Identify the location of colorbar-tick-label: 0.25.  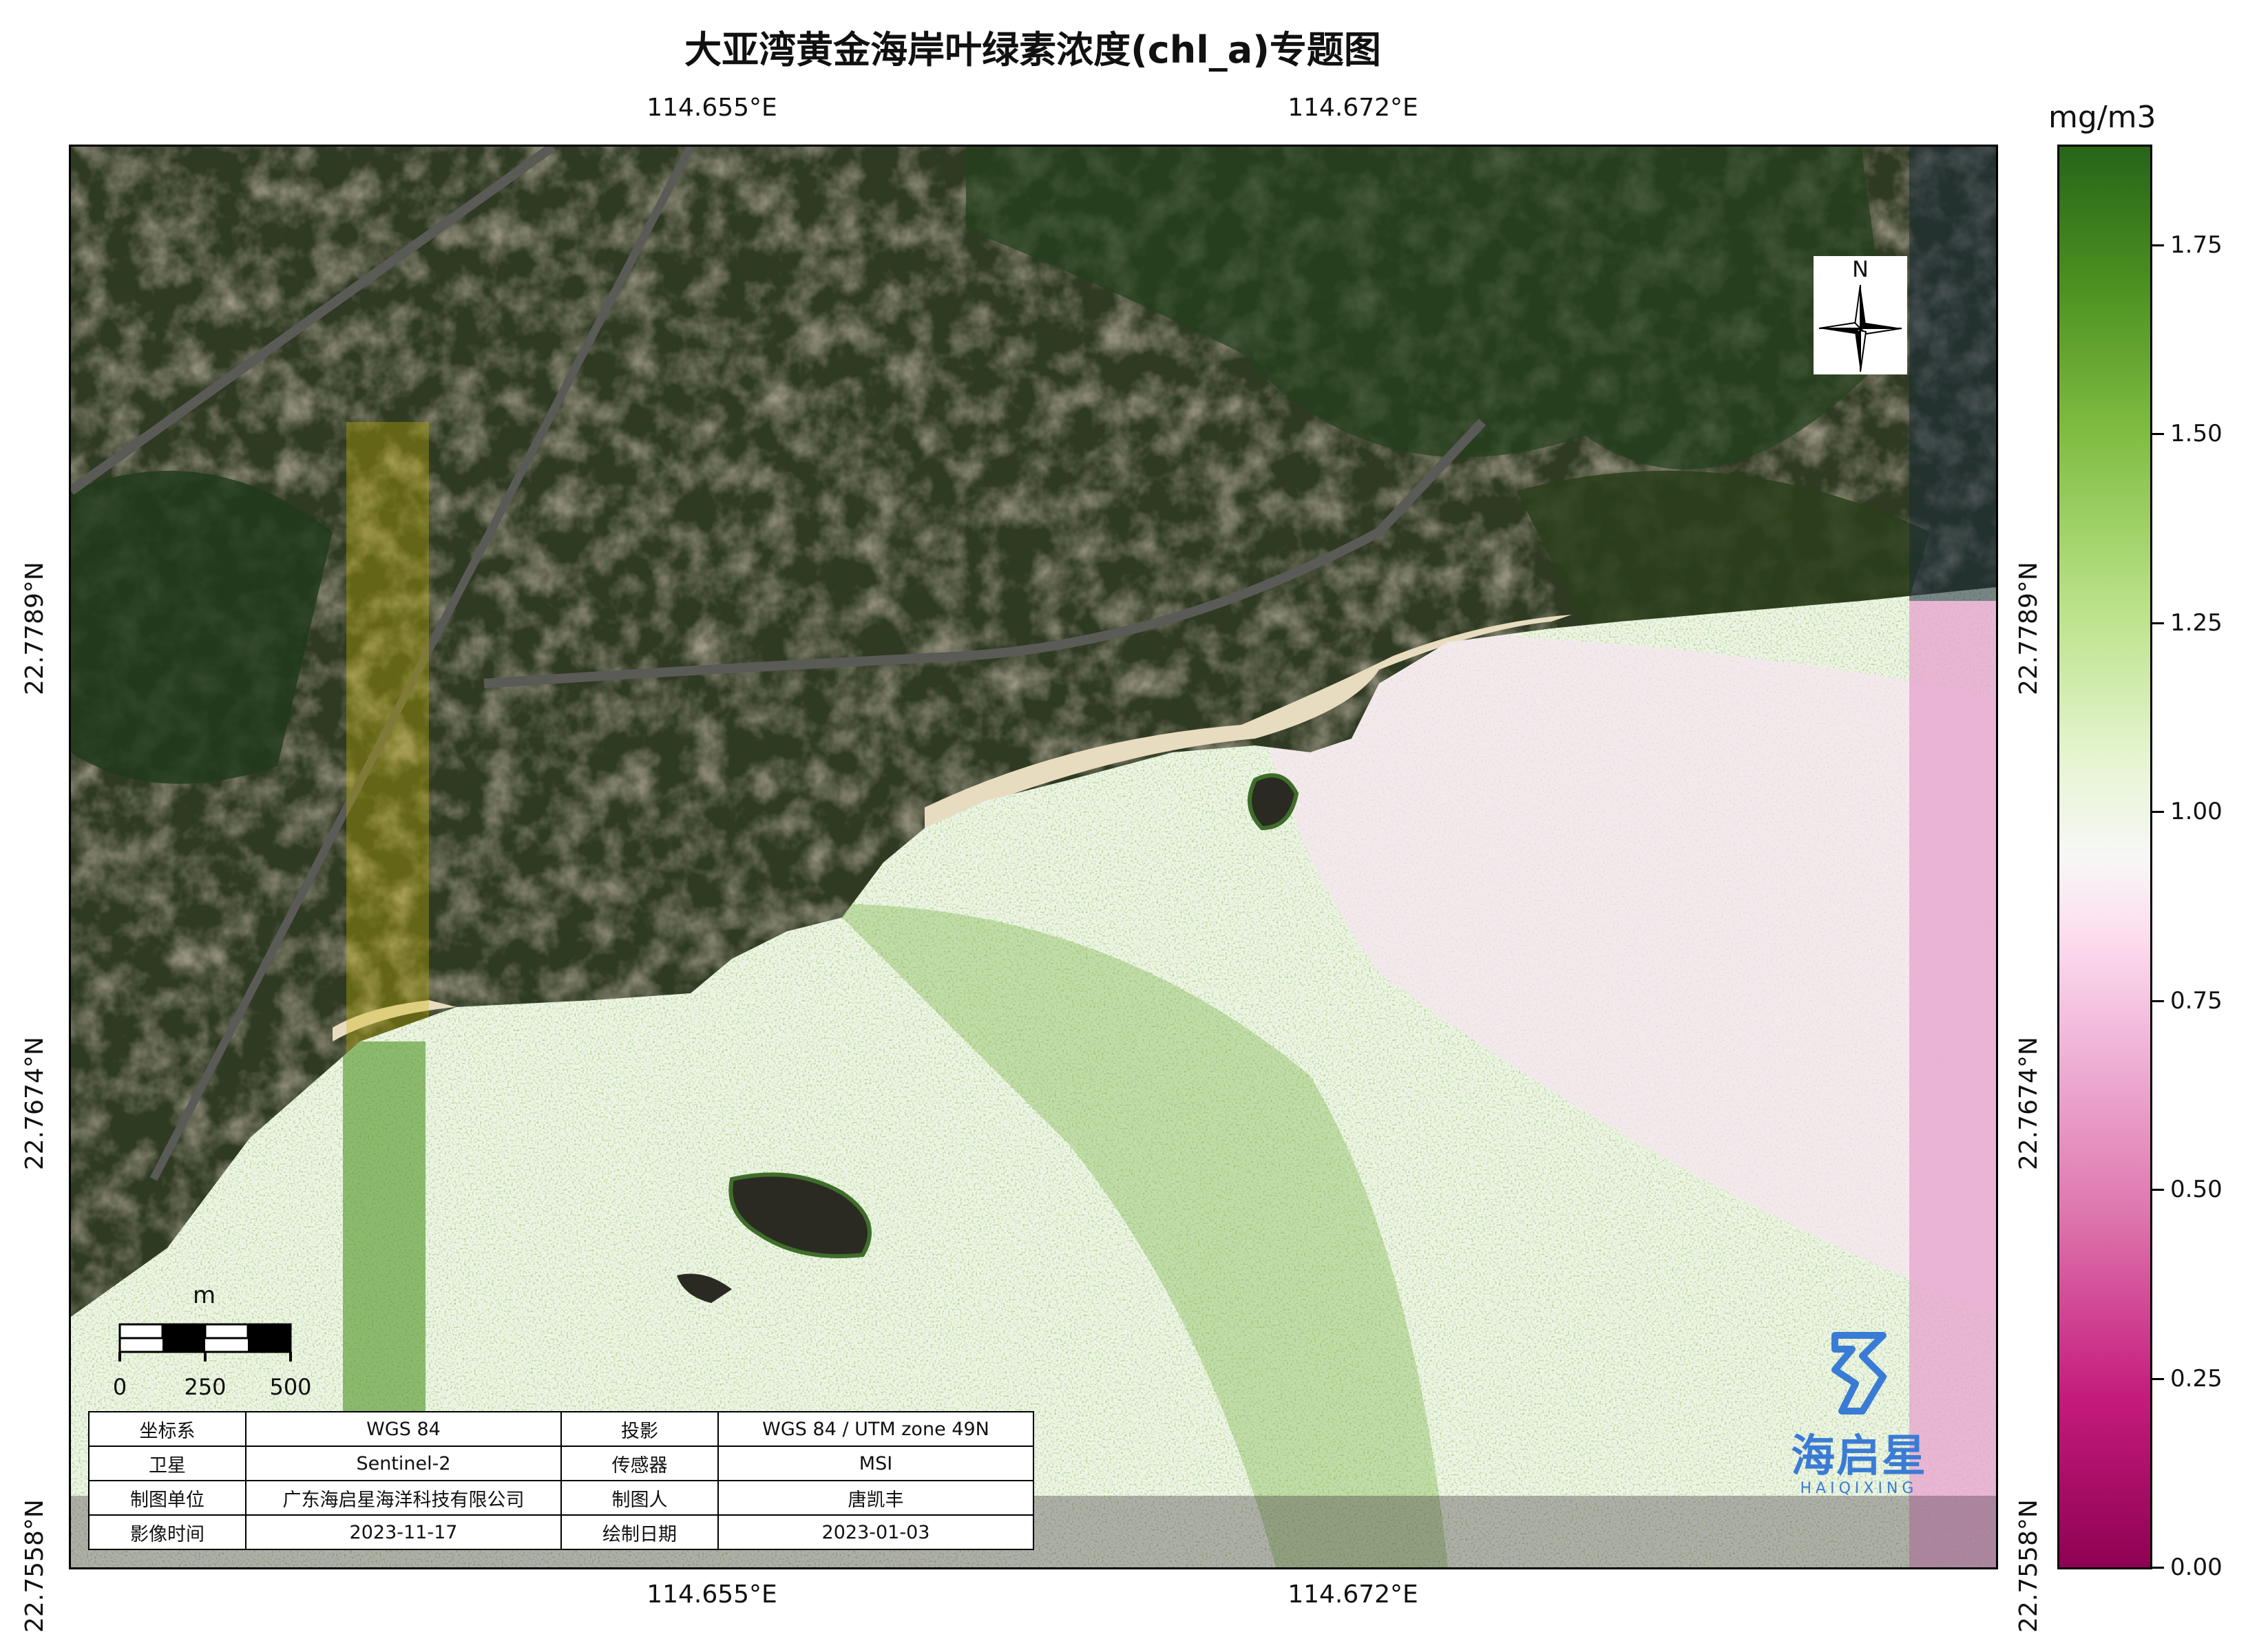
(2196, 1378).